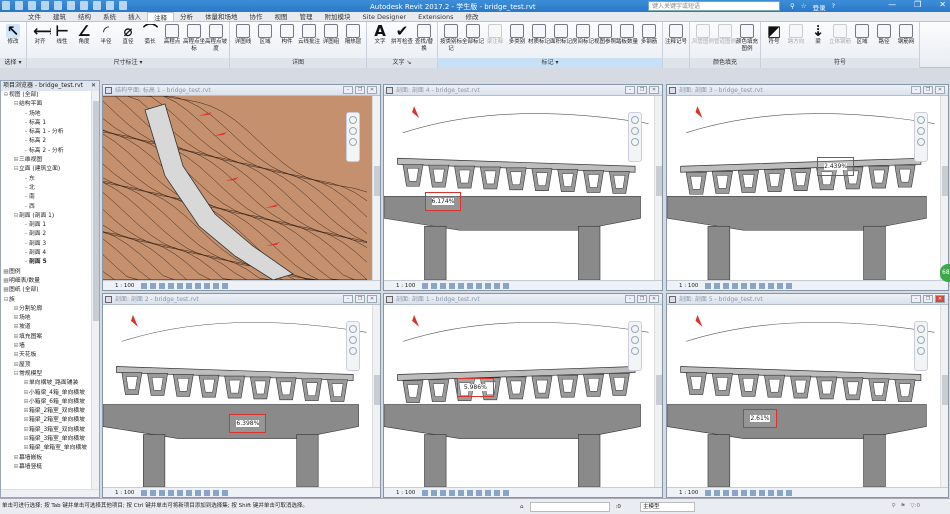  I want to click on panel-label: 符号, so click(840, 63).